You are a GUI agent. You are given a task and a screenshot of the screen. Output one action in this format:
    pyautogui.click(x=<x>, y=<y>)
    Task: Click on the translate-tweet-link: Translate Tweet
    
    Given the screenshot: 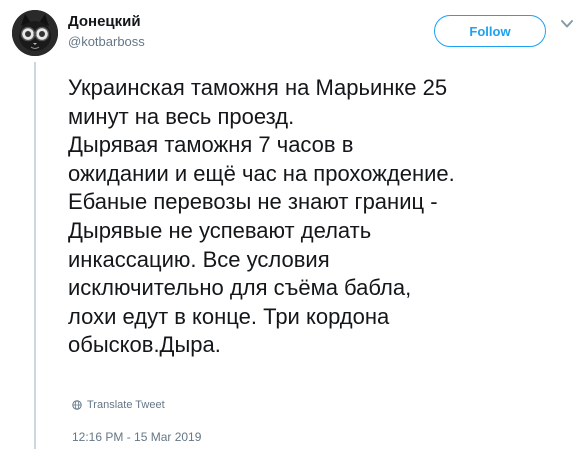 What is the action you would take?
    pyautogui.click(x=118, y=405)
    